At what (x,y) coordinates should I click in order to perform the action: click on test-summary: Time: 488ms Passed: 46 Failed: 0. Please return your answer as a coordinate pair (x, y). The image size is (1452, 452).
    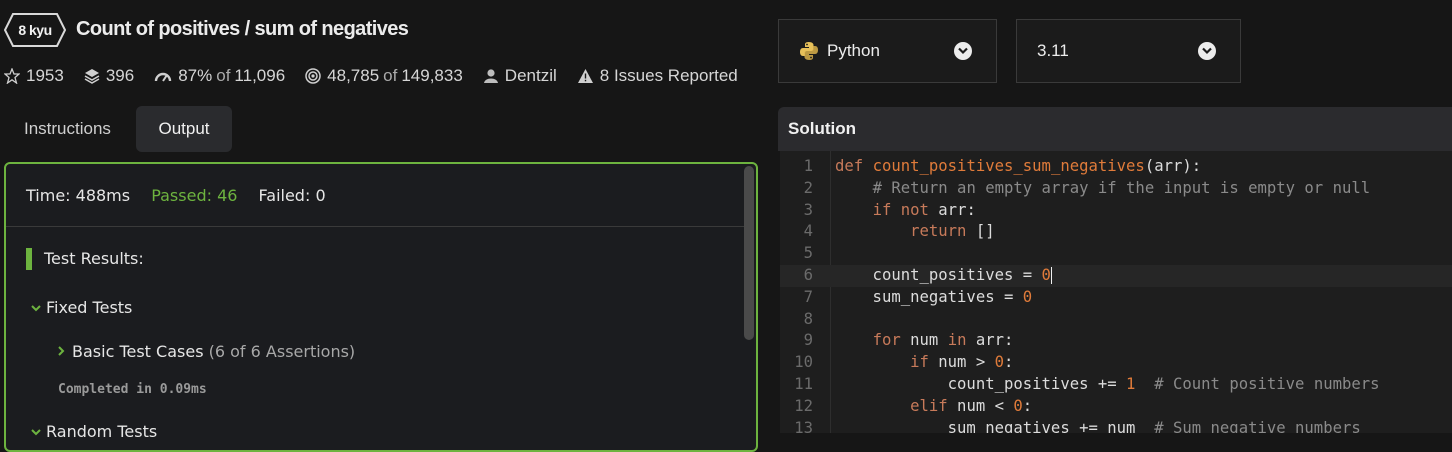
    Looking at the image, I should click on (184, 195).